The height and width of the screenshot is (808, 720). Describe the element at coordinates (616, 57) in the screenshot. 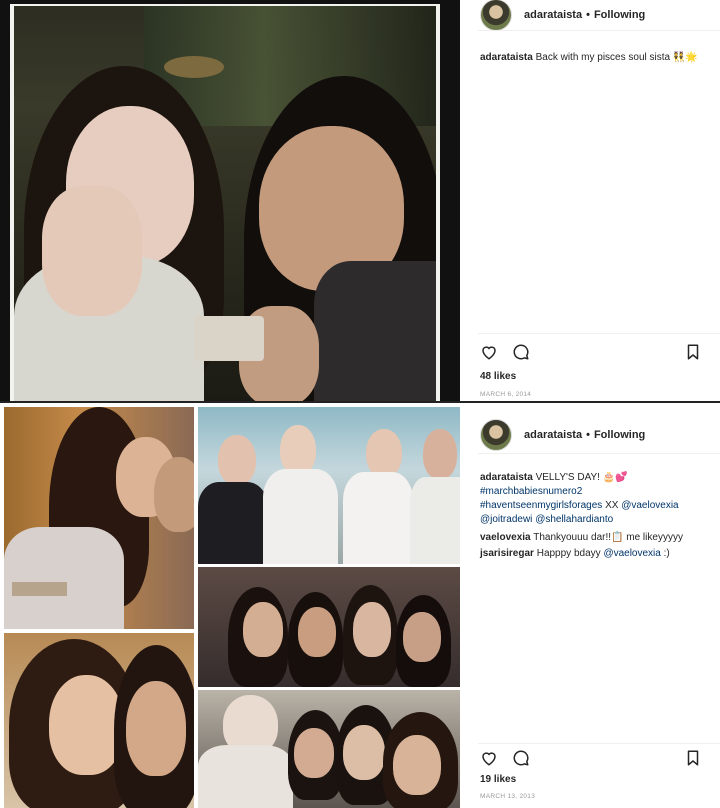

I see `caption-text: Back with my pisces soul sista 👯🌟` at that location.